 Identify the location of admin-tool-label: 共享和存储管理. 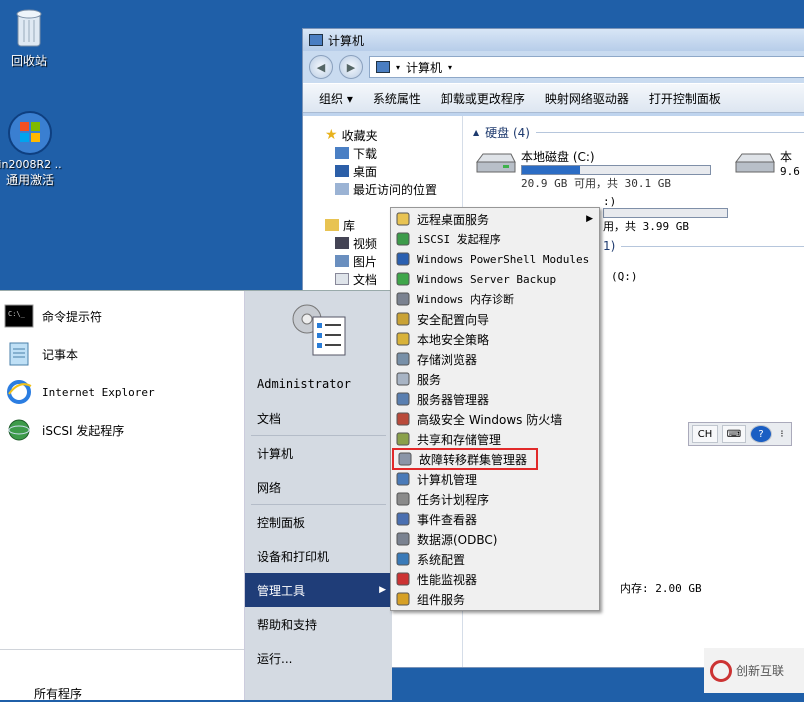
(459, 439).